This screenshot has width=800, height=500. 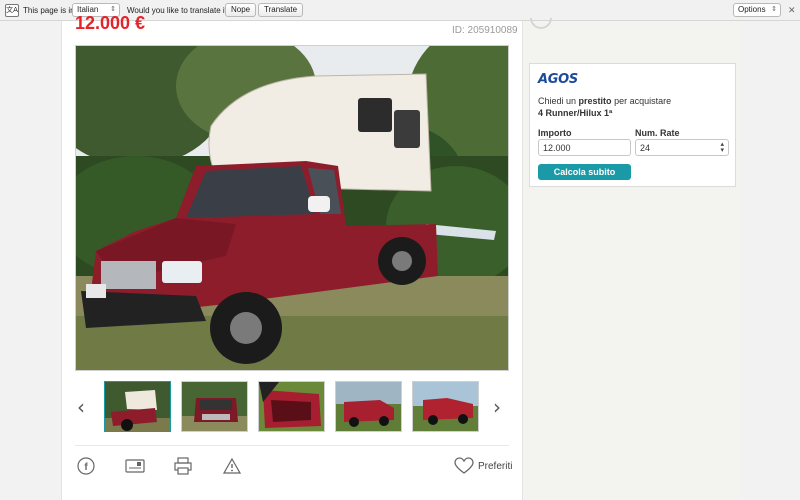 I want to click on facebook-icon: f, so click(x=86, y=468).